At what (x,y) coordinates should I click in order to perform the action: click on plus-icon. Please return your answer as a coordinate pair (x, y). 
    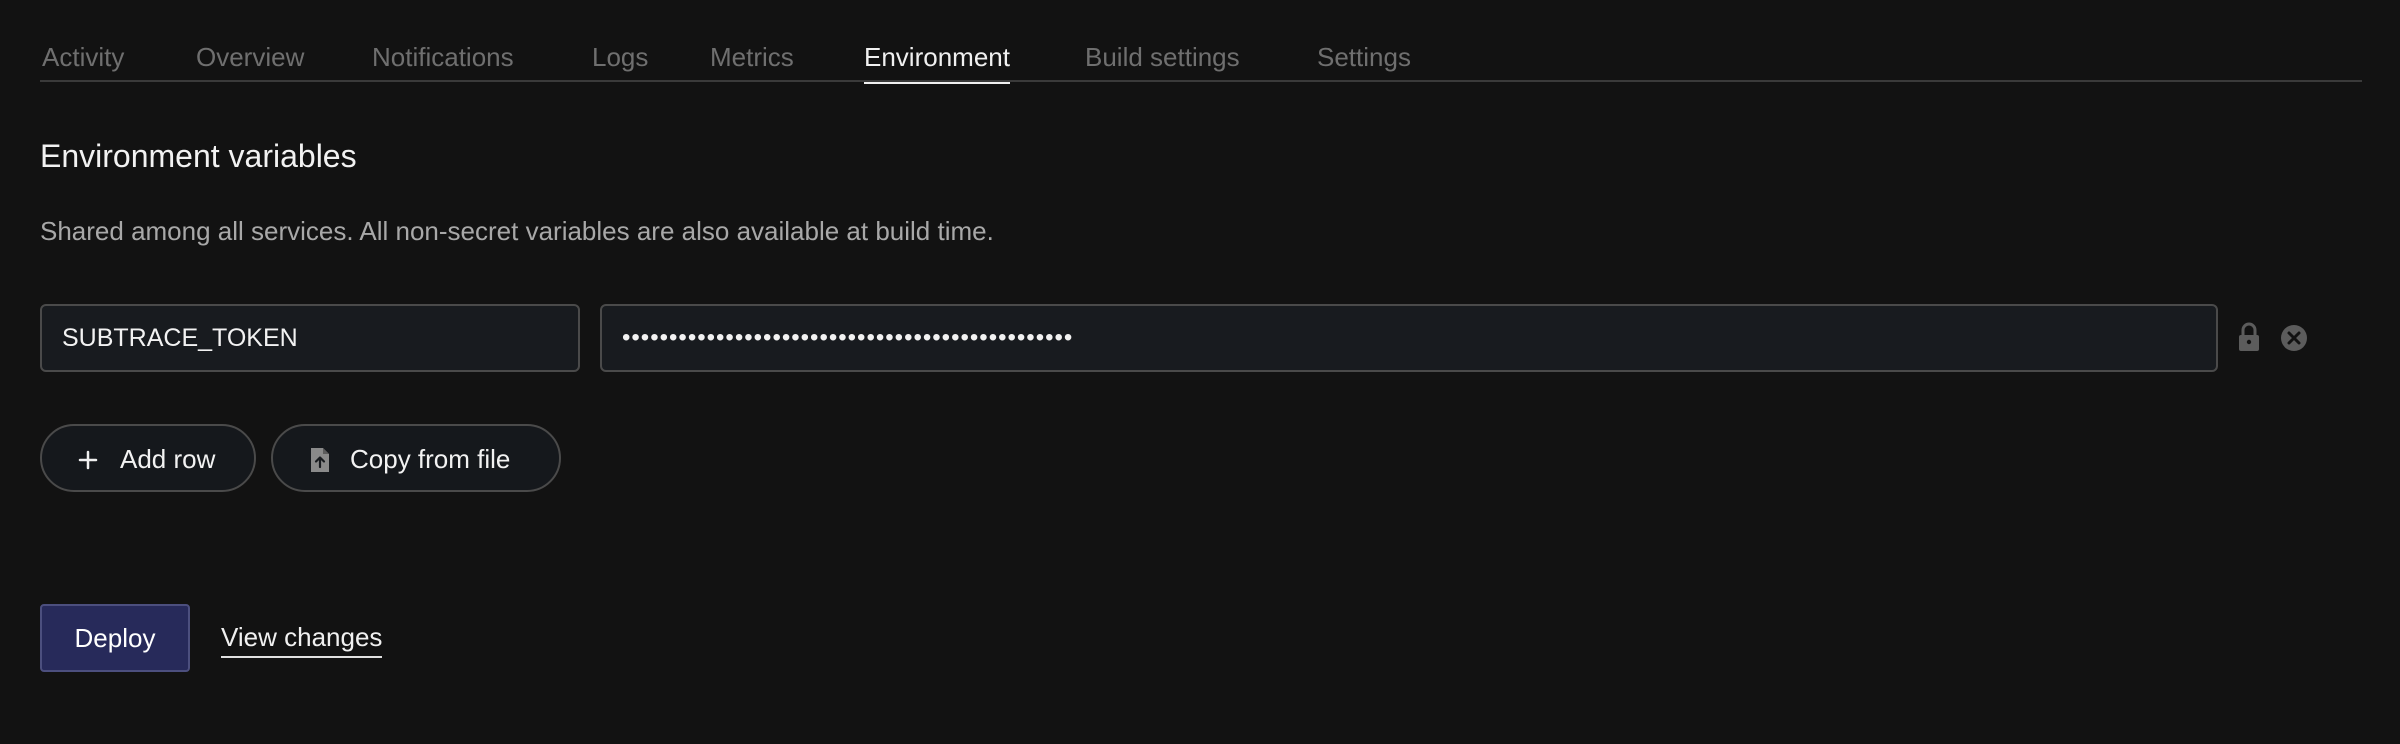
    Looking at the image, I should click on (88, 460).